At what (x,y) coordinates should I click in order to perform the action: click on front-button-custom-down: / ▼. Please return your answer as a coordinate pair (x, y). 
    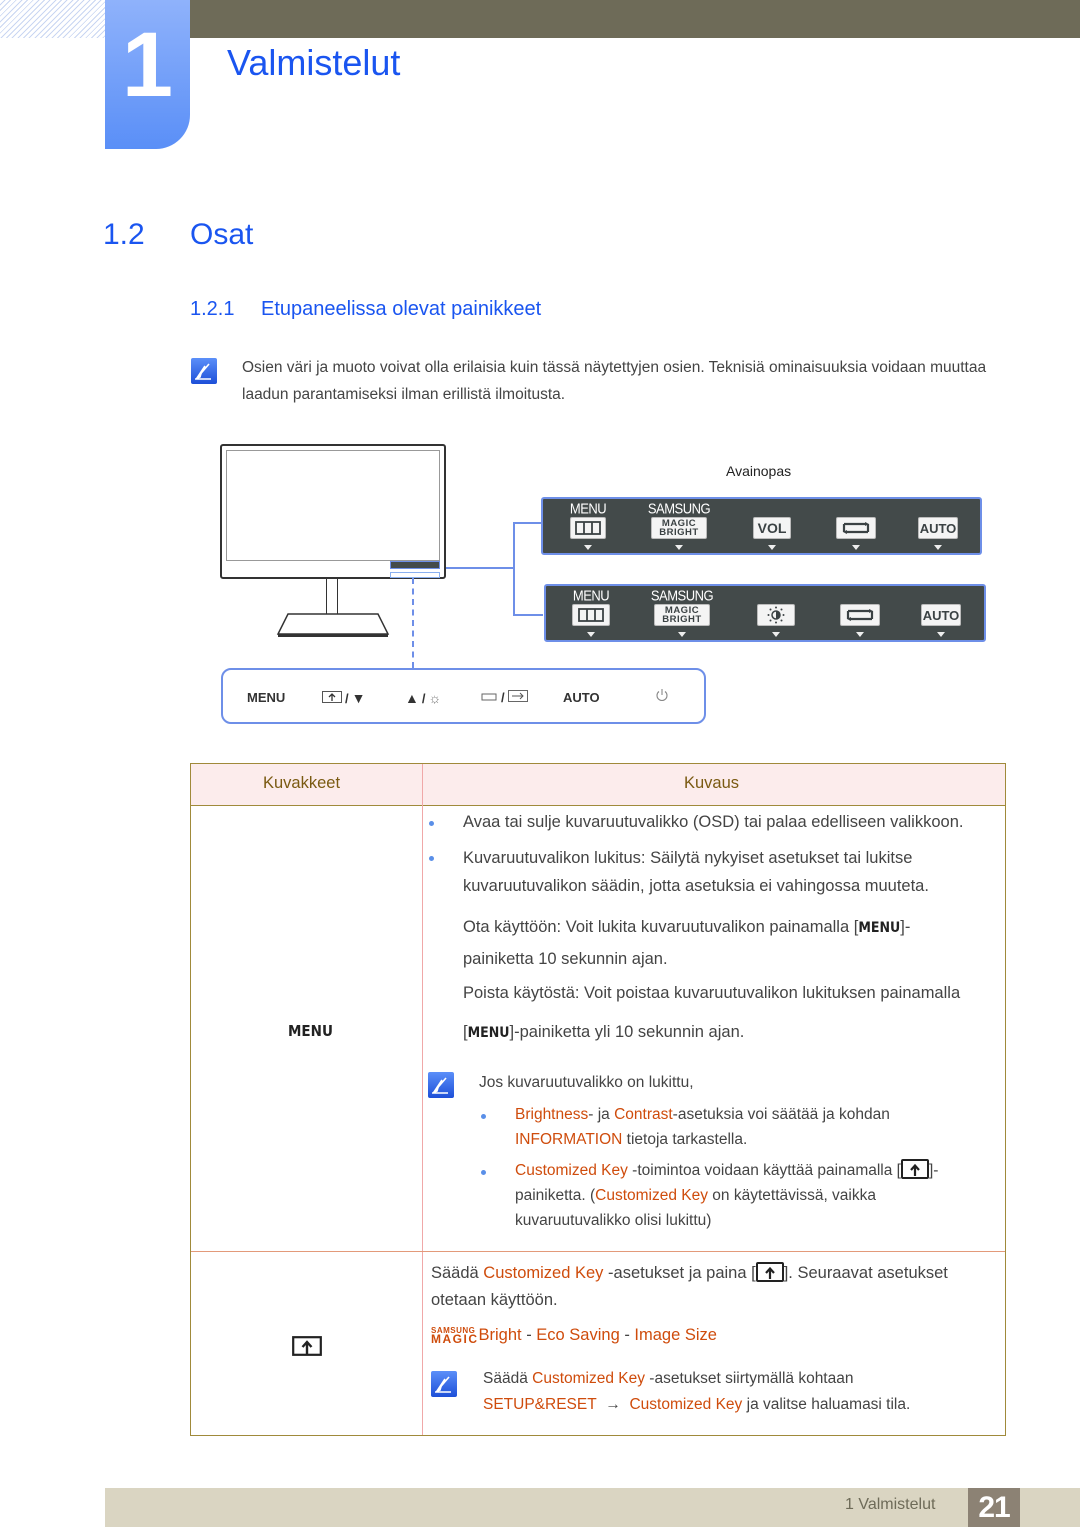
    Looking at the image, I should click on (343, 698).